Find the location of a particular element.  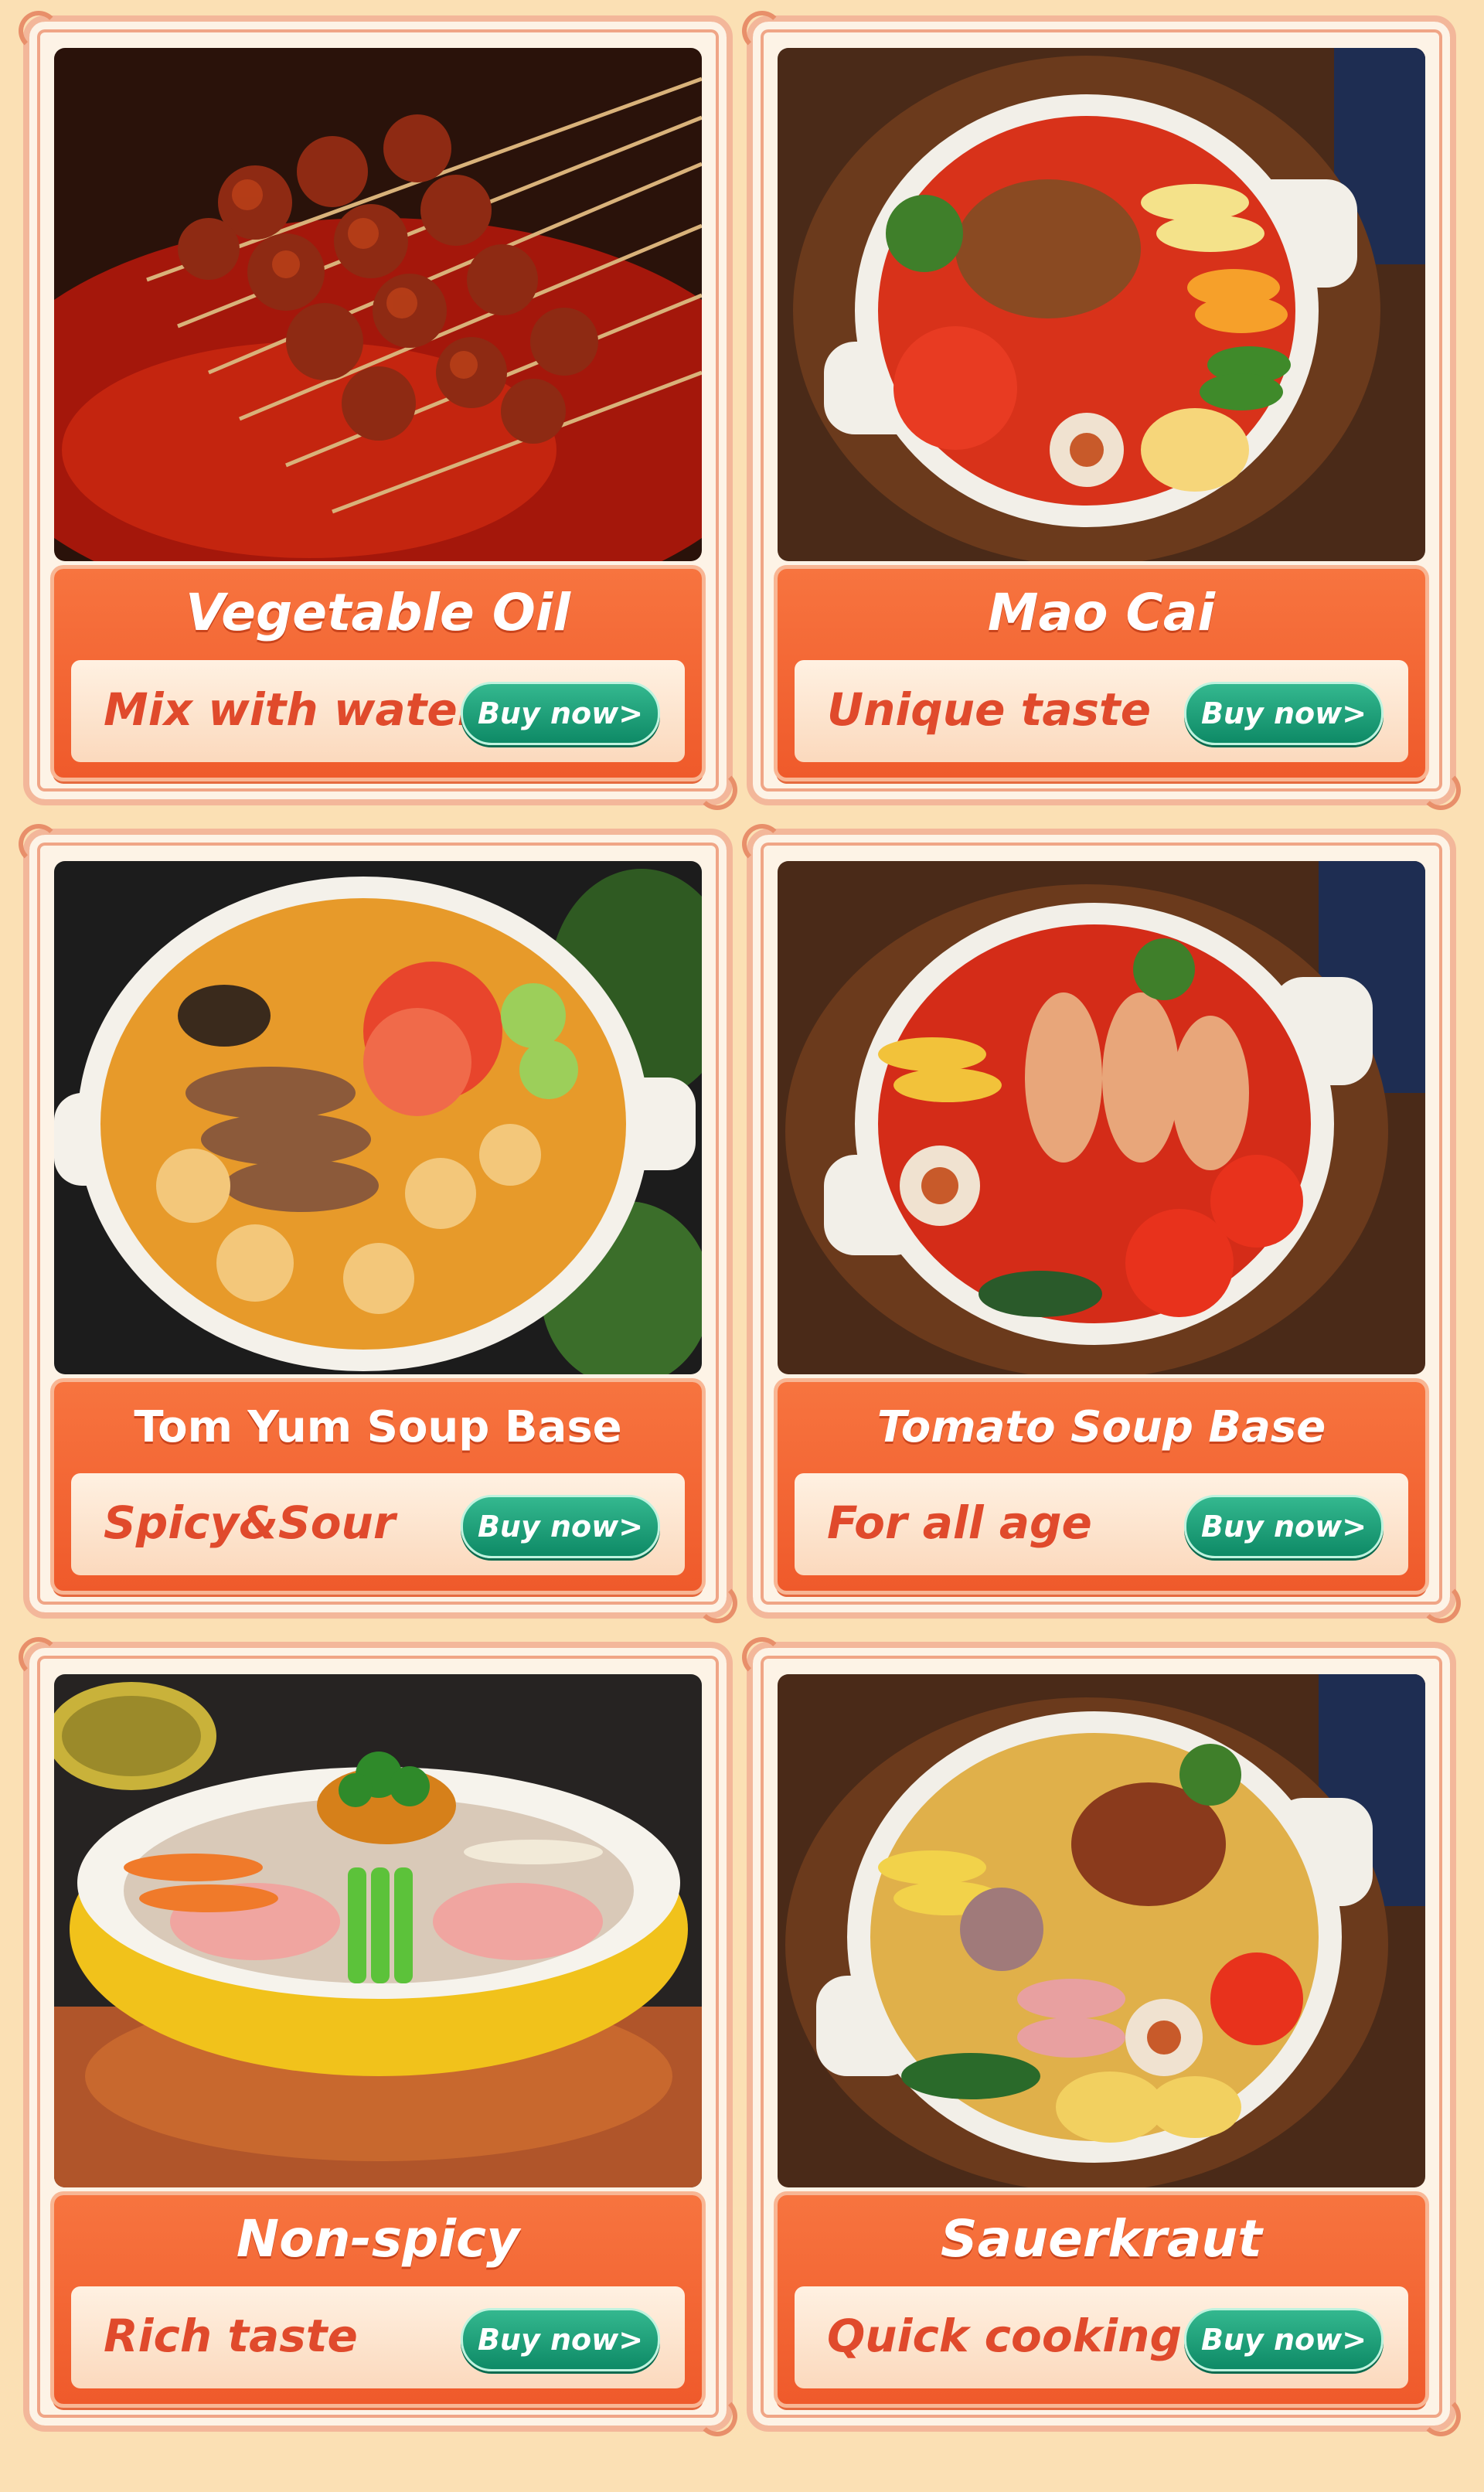

product-tagline: Mix with water is located at coordinates (292, 709).